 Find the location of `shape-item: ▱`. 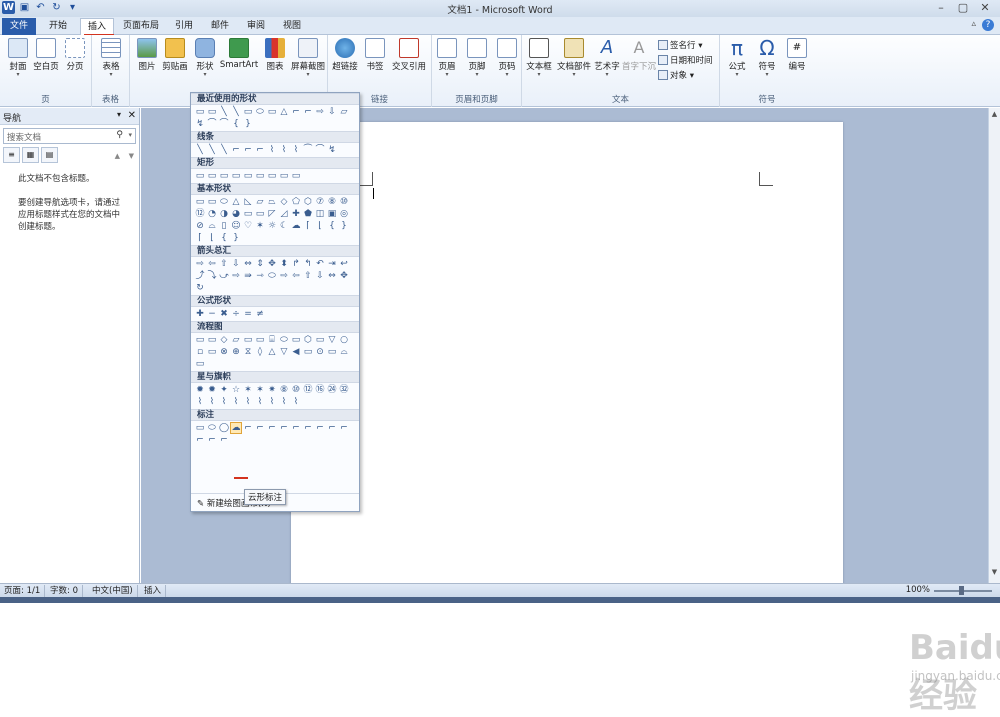

shape-item: ▱ is located at coordinates (236, 340).